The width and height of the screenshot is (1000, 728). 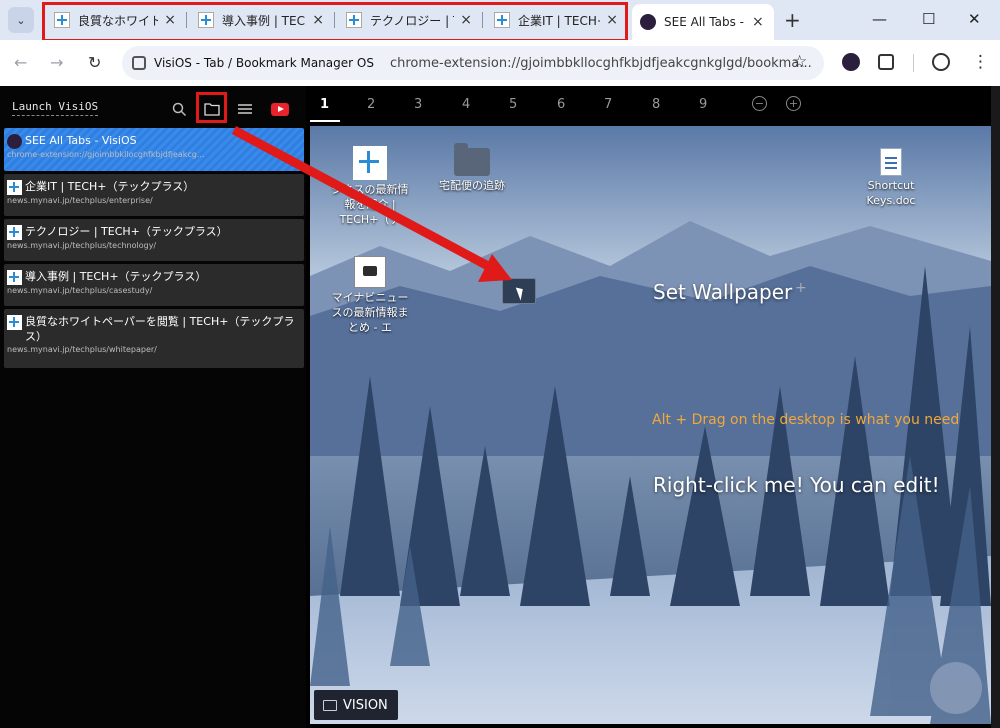 I want to click on forward-button: →, so click(x=56, y=62).